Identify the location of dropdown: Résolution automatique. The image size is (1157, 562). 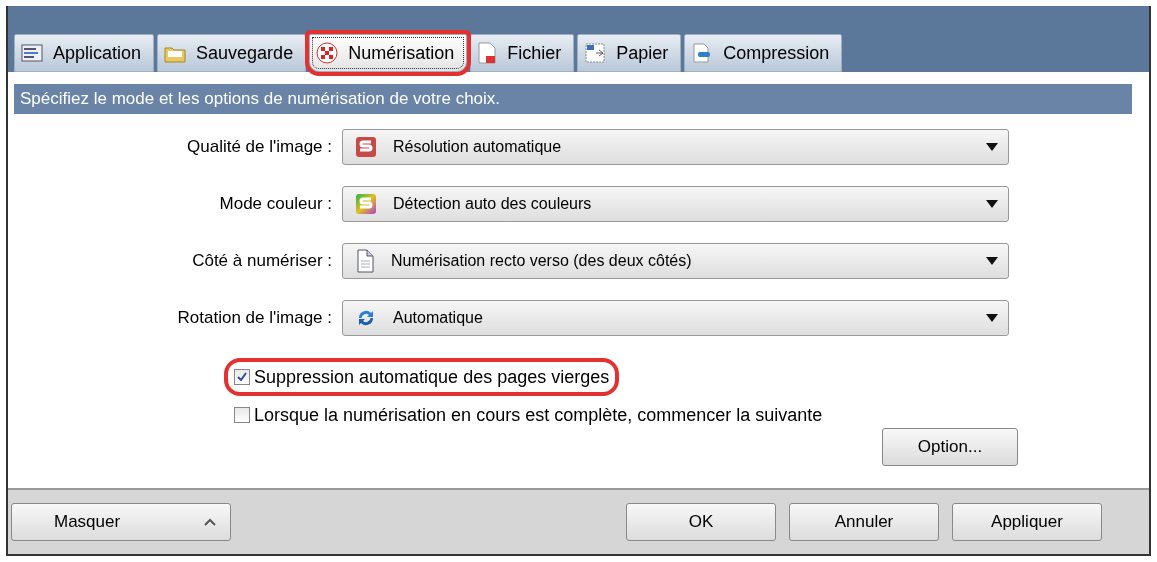
(675, 147).